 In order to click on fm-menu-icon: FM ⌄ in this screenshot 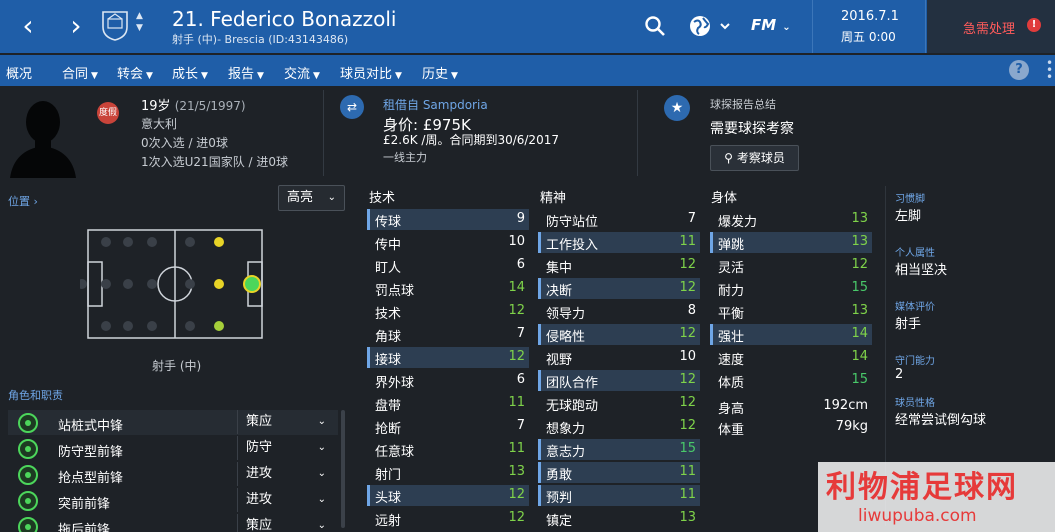, I will do `click(771, 30)`.